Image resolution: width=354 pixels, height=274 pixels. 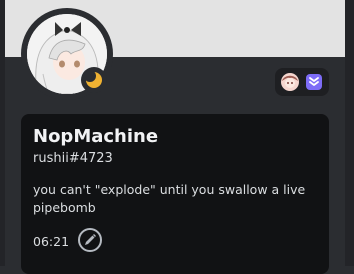 What do you see at coordinates (349, 133) in the screenshot?
I see `window-edge-right` at bounding box center [349, 133].